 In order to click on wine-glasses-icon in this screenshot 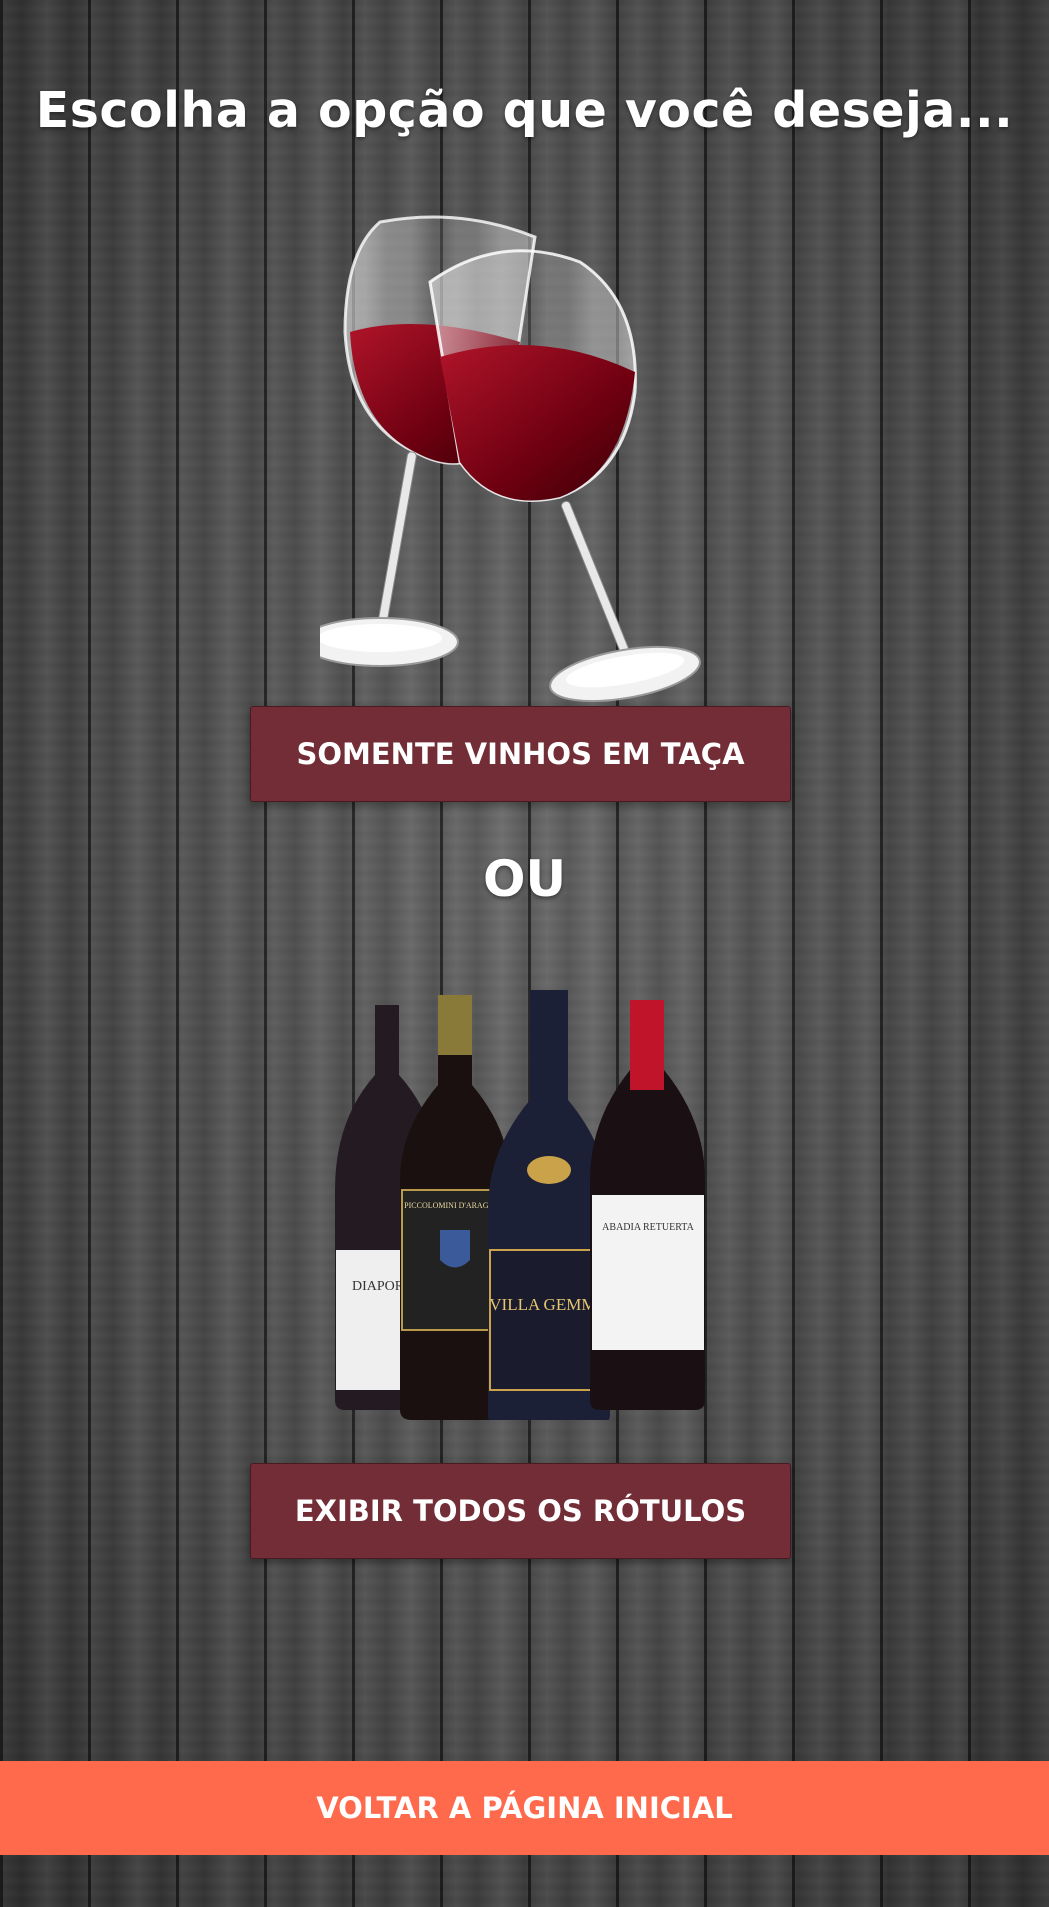, I will do `click(510, 459)`.